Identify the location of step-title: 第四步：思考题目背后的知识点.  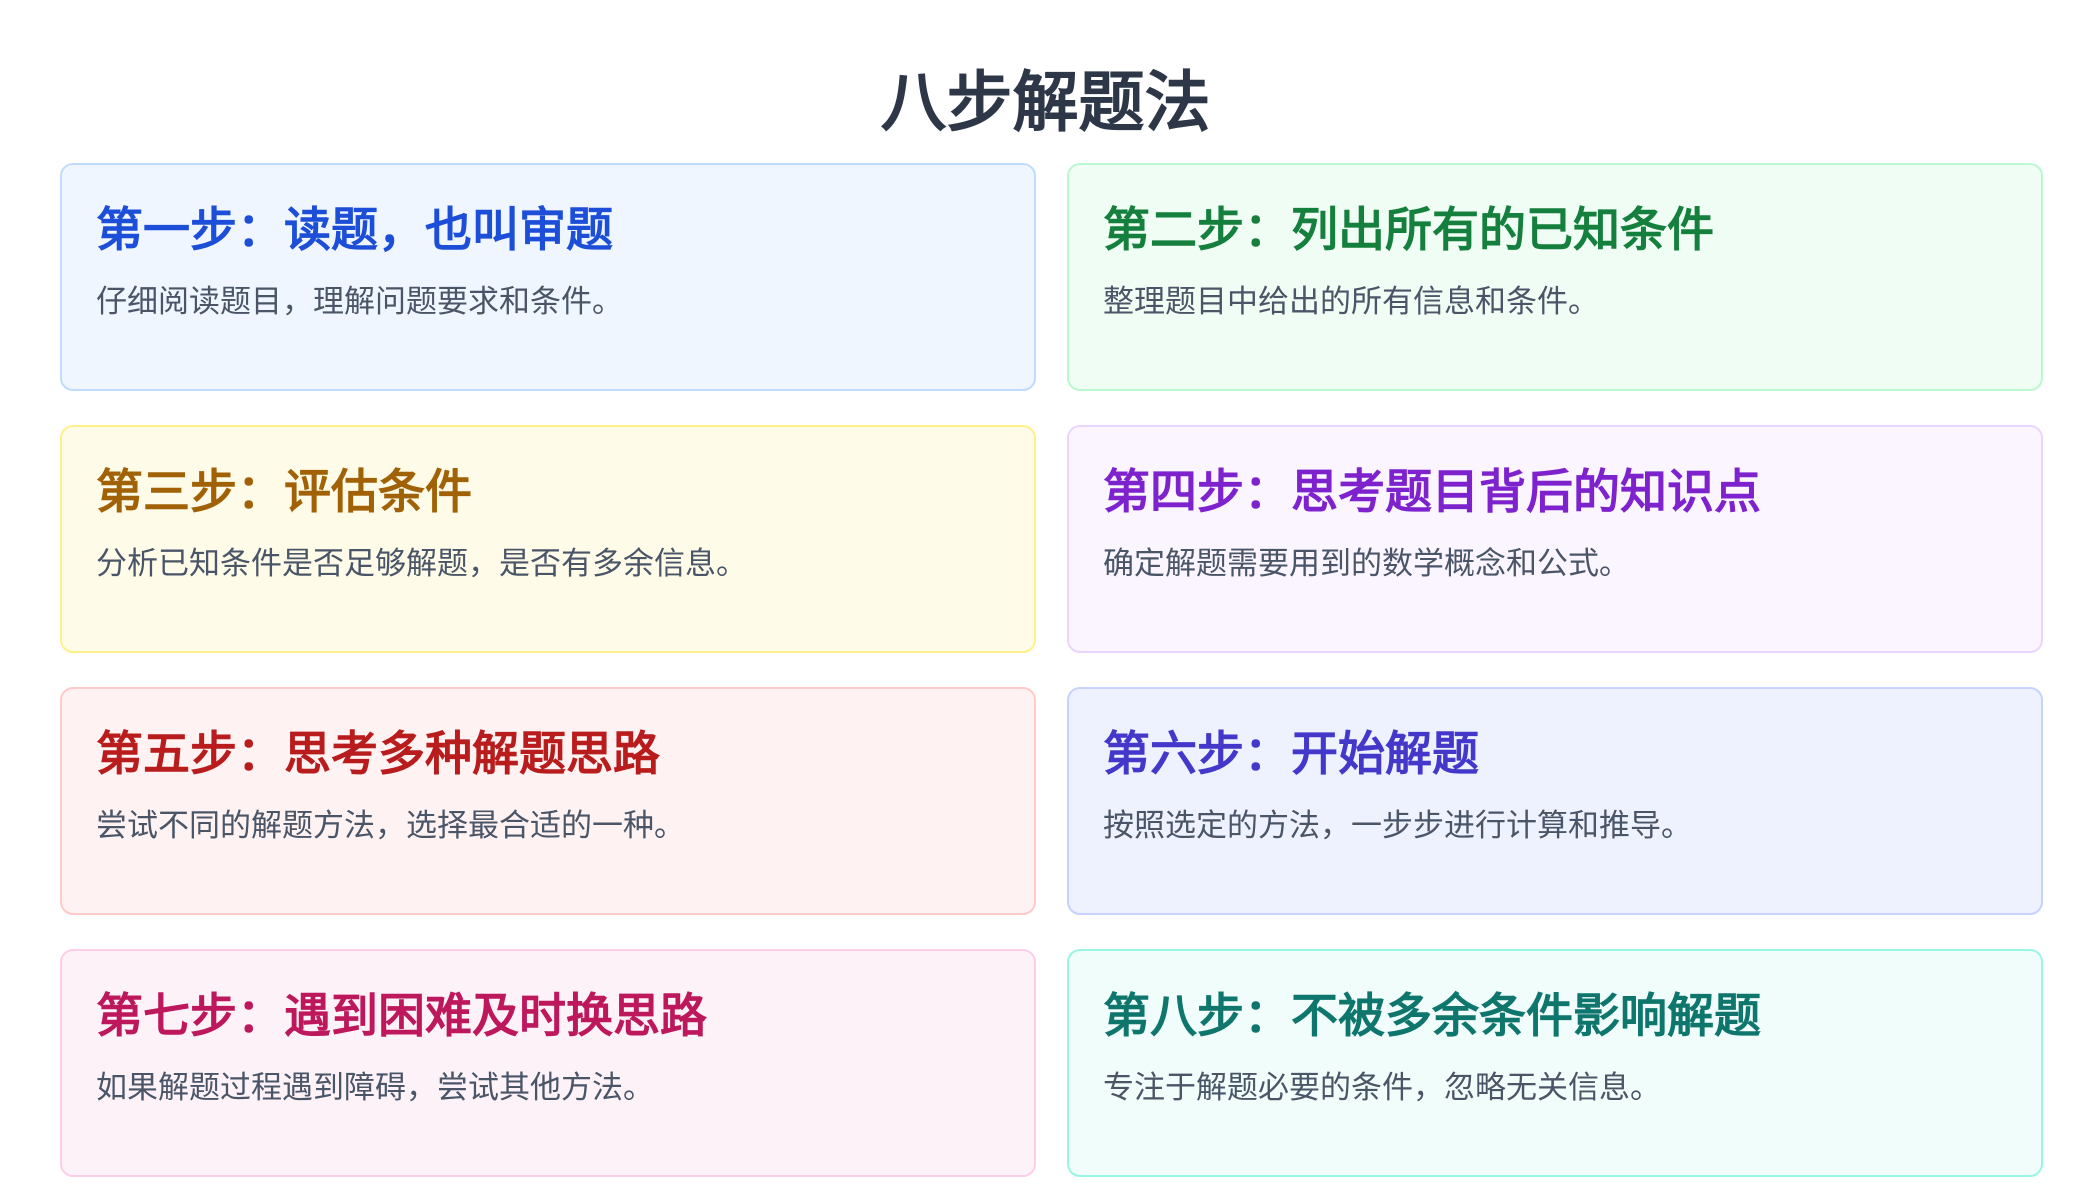
(1432, 492).